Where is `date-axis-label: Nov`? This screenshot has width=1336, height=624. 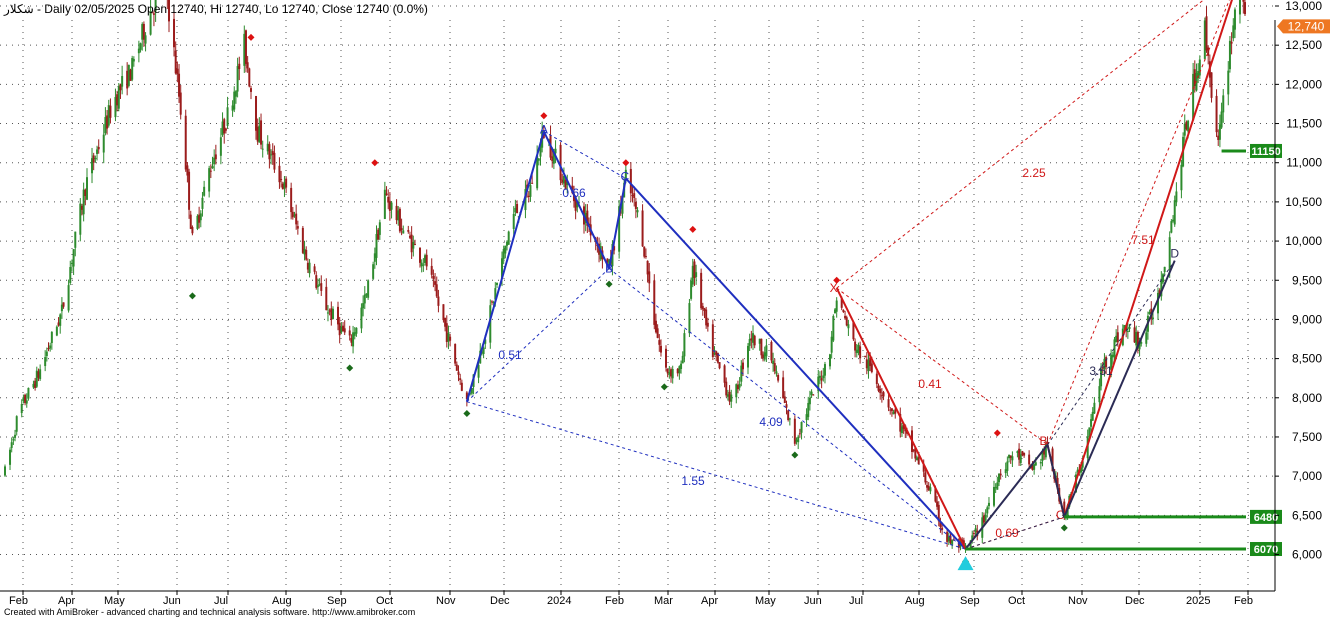 date-axis-label: Nov is located at coordinates (1078, 601).